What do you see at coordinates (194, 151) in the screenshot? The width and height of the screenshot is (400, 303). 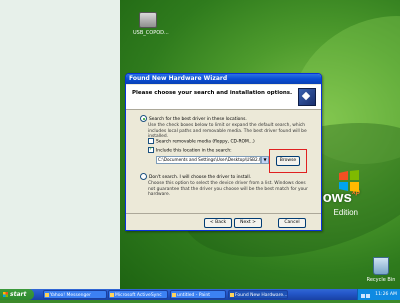 I see `include-location-label: Include this location in the search:` at bounding box center [194, 151].